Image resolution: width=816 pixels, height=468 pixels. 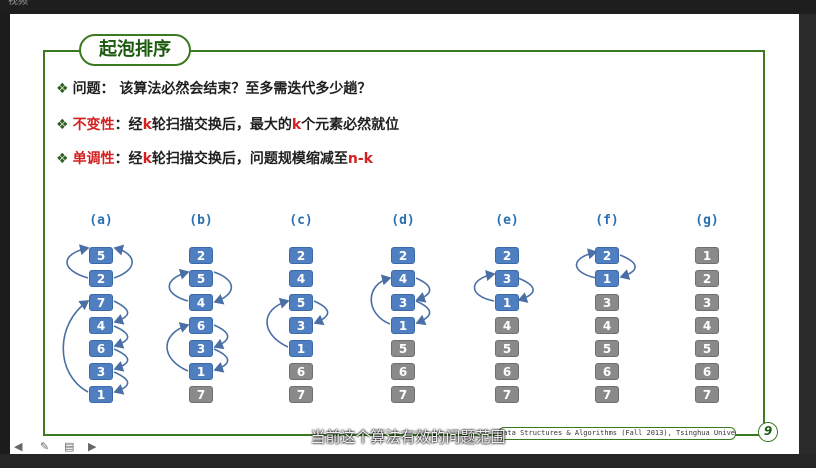 What do you see at coordinates (408, 7) in the screenshot?
I see `window-titlebar: 视频` at bounding box center [408, 7].